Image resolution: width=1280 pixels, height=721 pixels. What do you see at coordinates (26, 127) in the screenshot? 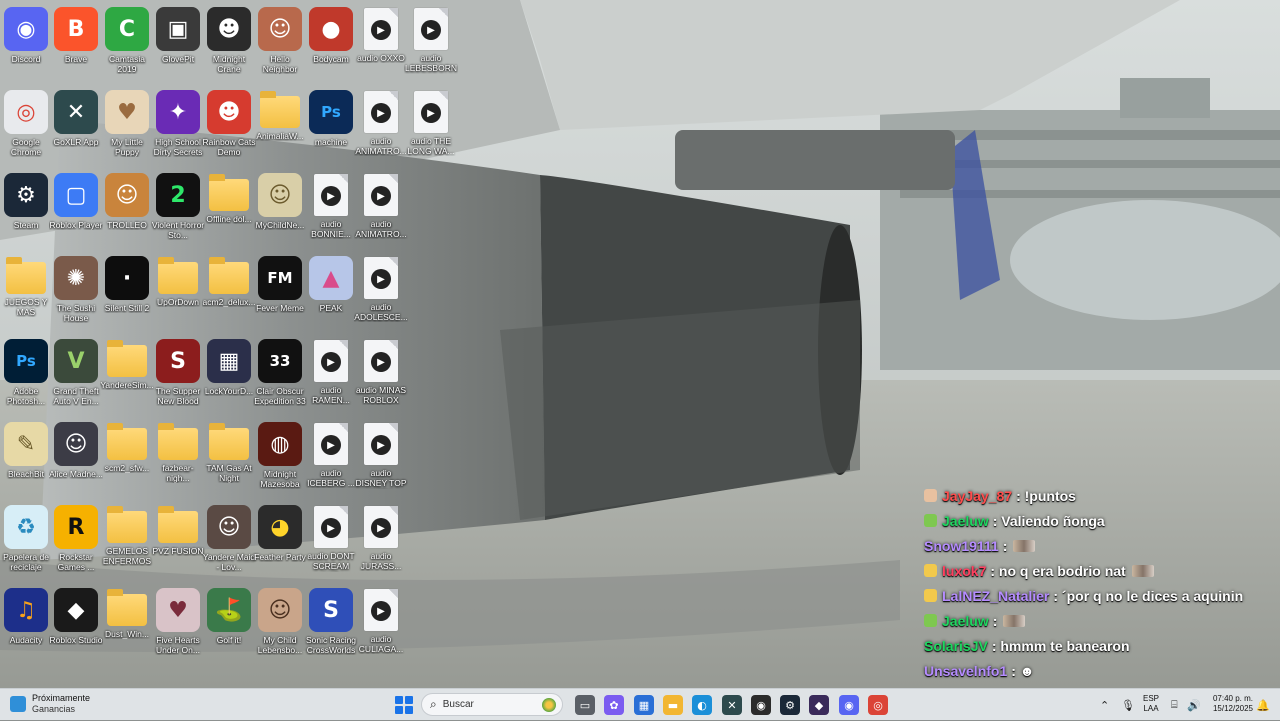
I see `desktop-icon: ◎ Google Chrome` at bounding box center [26, 127].